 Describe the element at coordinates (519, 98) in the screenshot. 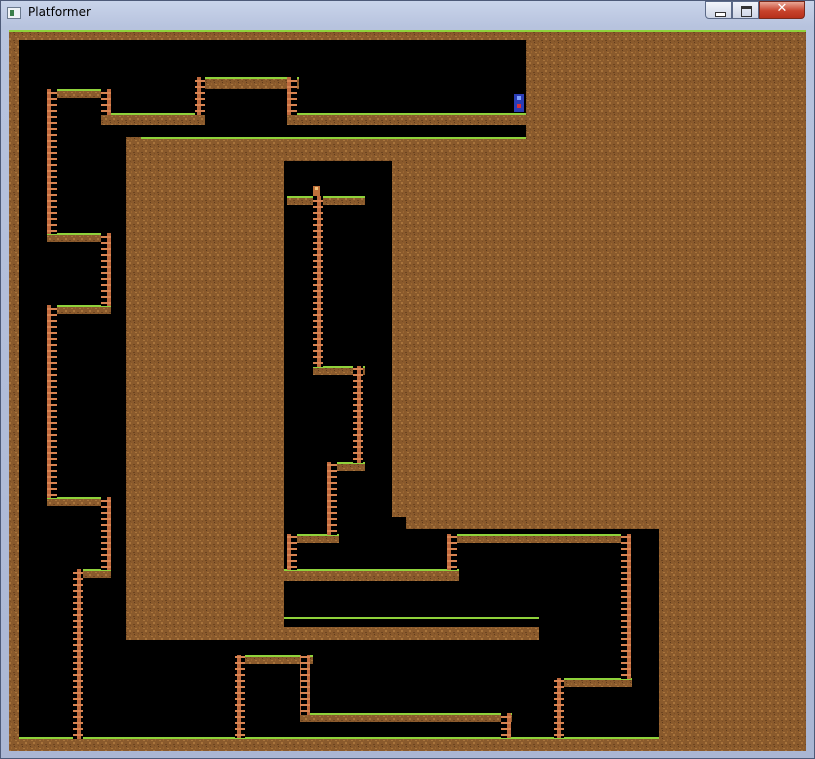

I see `player-head` at that location.